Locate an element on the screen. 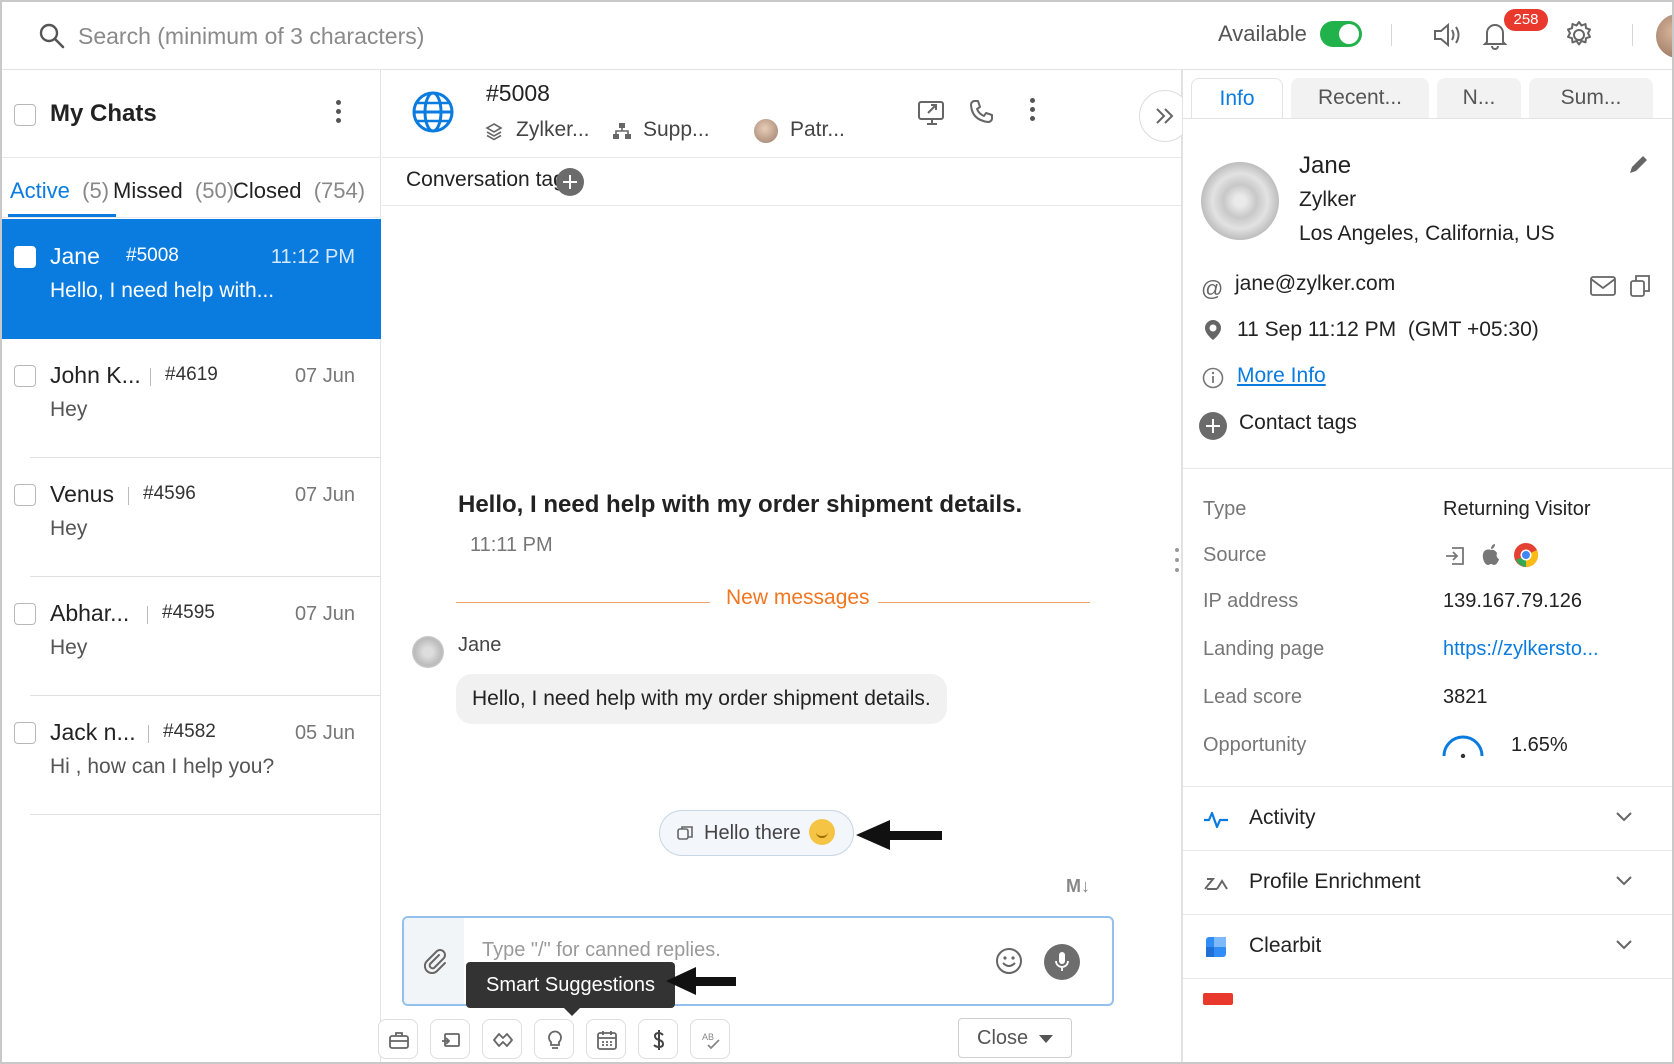 This screenshot has width=1674, height=1064. contact-email: jane@zylker.com is located at coordinates (1315, 284).